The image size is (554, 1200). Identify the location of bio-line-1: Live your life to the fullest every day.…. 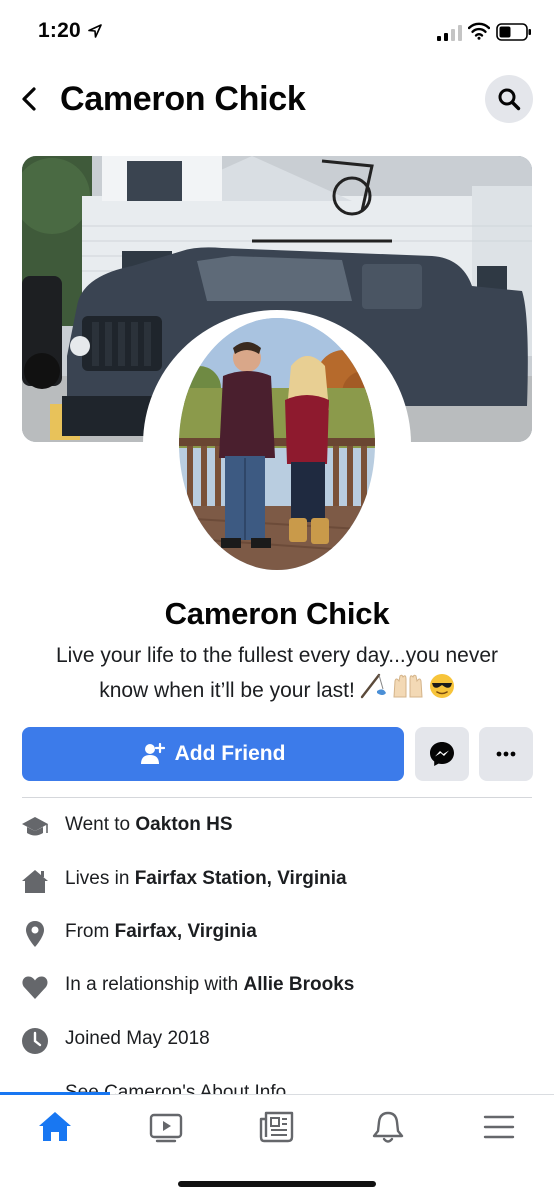
(276, 655).